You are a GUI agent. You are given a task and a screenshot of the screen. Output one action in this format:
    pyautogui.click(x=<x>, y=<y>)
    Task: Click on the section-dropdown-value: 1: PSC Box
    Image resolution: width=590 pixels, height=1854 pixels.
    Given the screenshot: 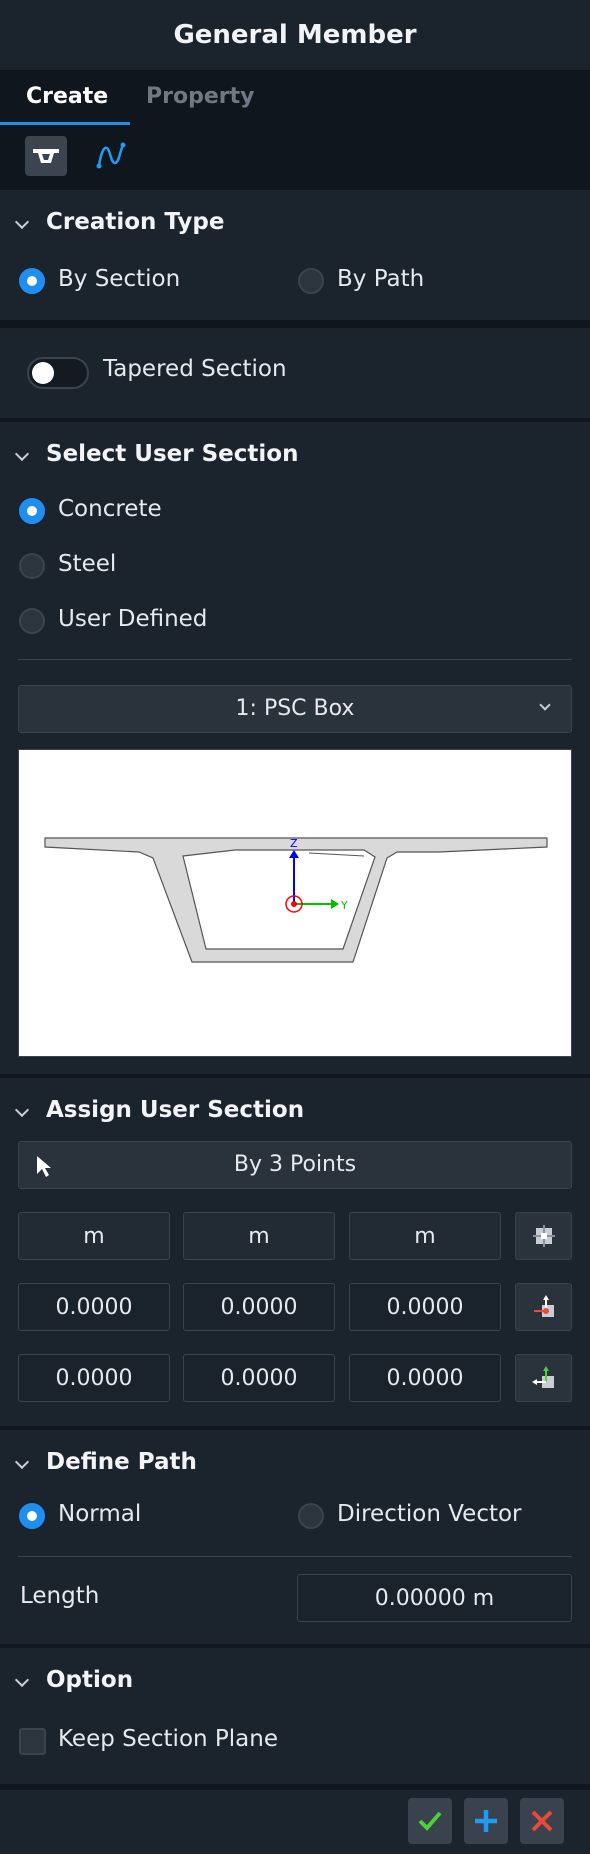 What is the action you would take?
    pyautogui.click(x=295, y=708)
    